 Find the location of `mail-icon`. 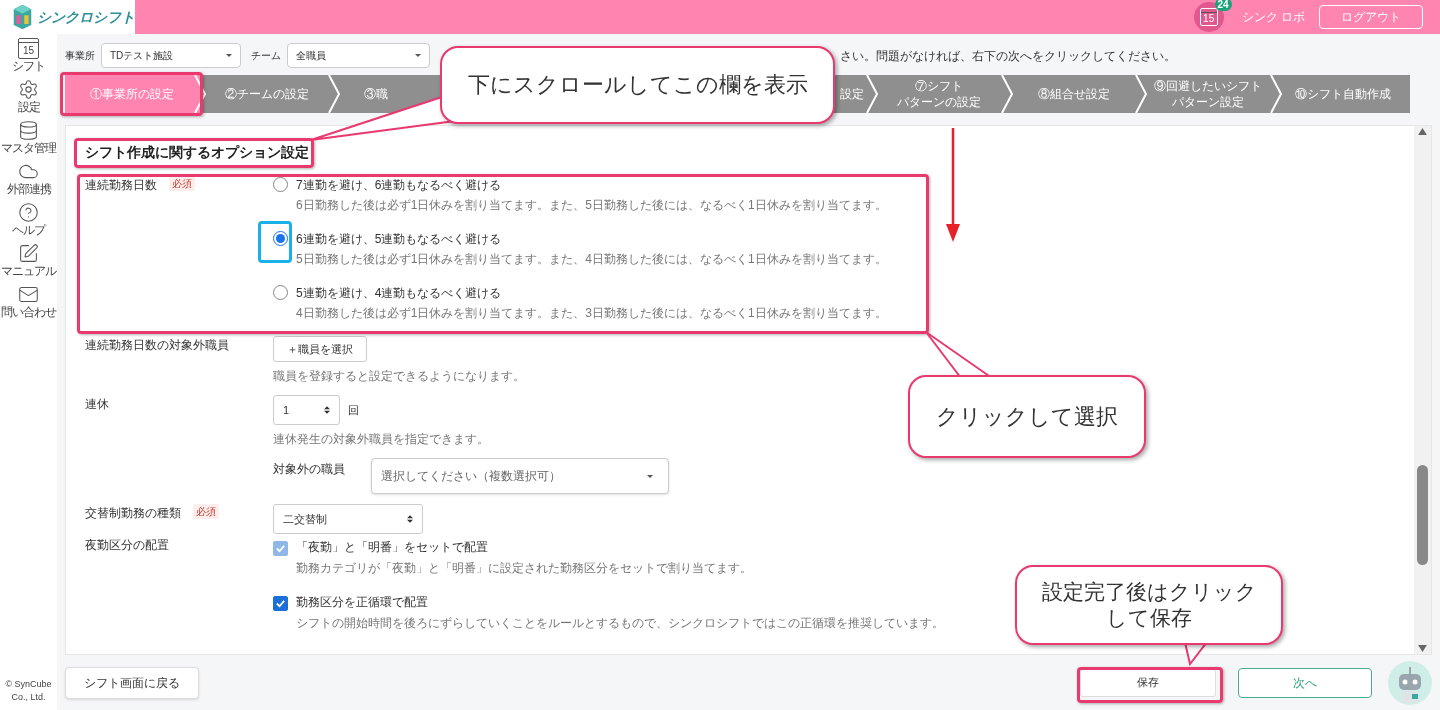

mail-icon is located at coordinates (28, 294).